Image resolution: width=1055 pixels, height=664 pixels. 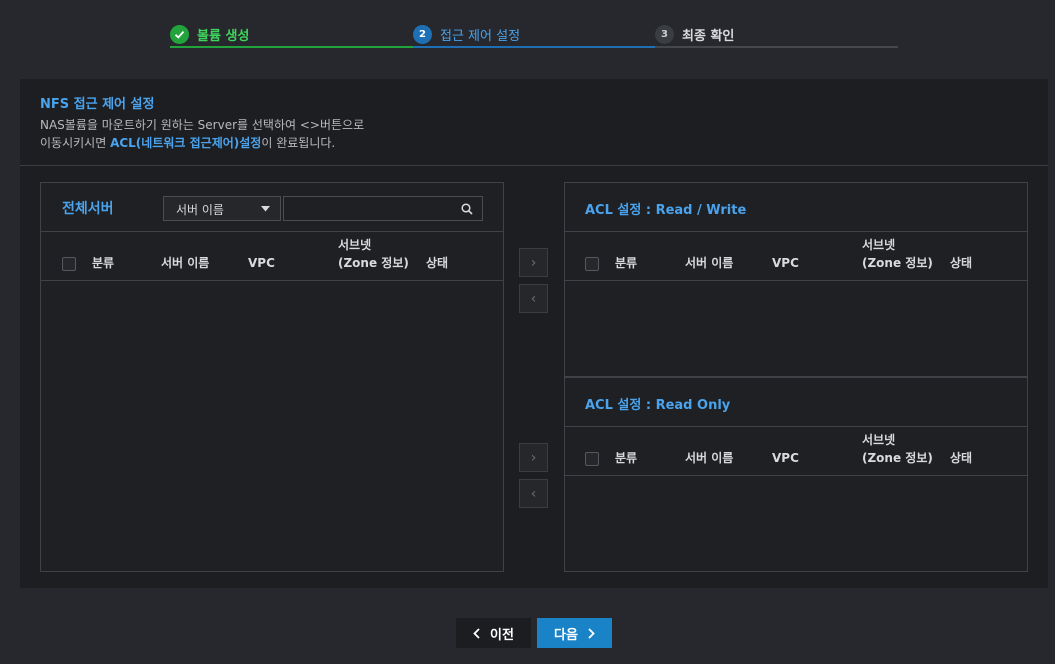 I want to click on chevron-right-icon, so click(x=591, y=633).